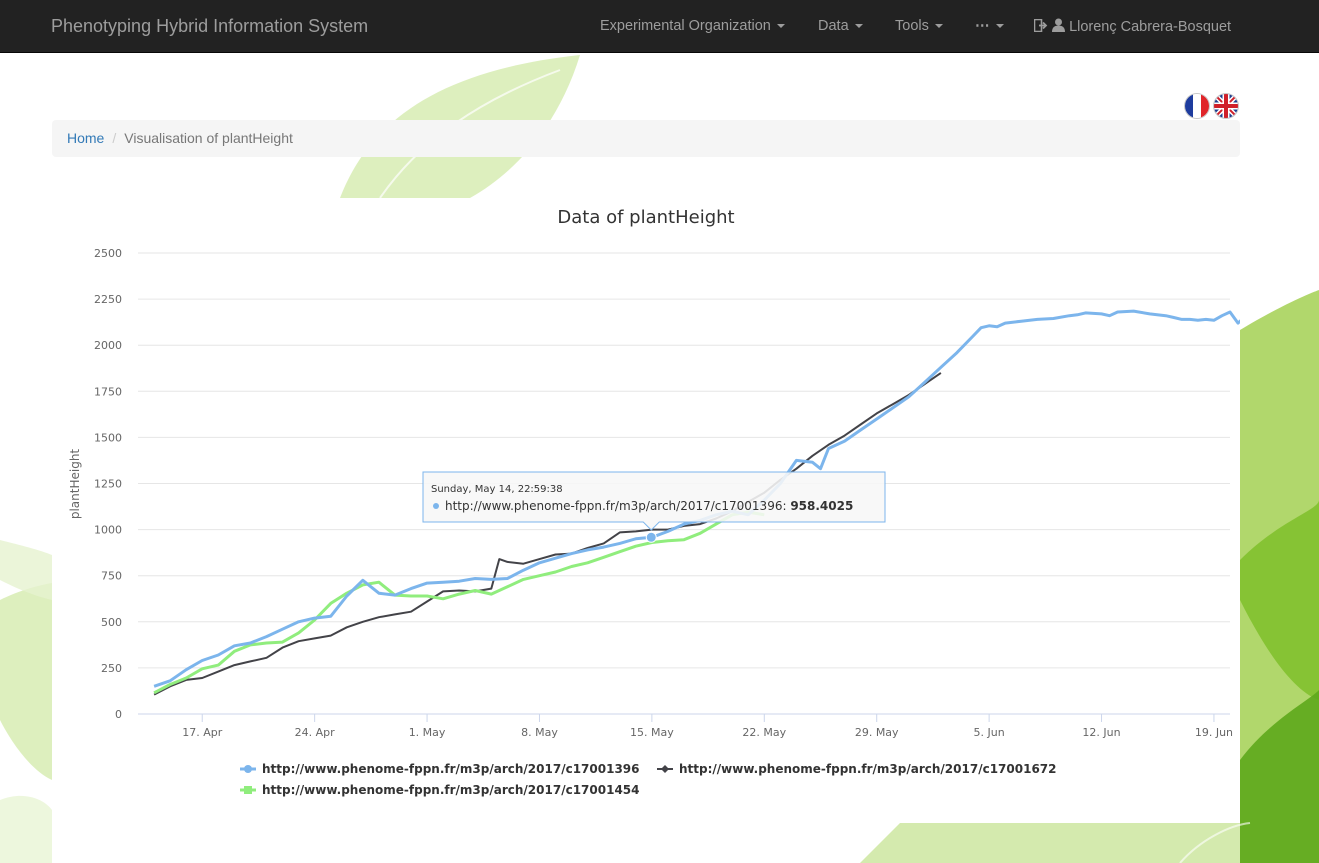 This screenshot has height=863, width=1319. Describe the element at coordinates (108, 437) in the screenshot. I see `y-tick-label: 1500` at that location.